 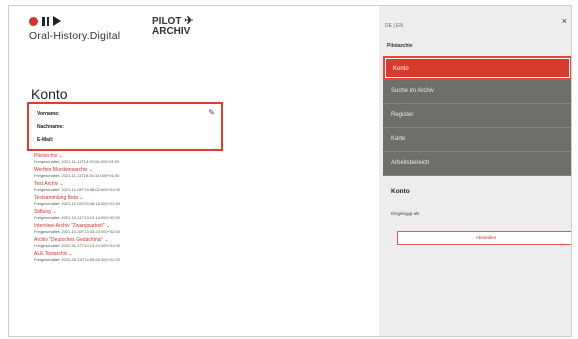 What do you see at coordinates (49, 94) in the screenshot?
I see `page-title: Konto` at bounding box center [49, 94].